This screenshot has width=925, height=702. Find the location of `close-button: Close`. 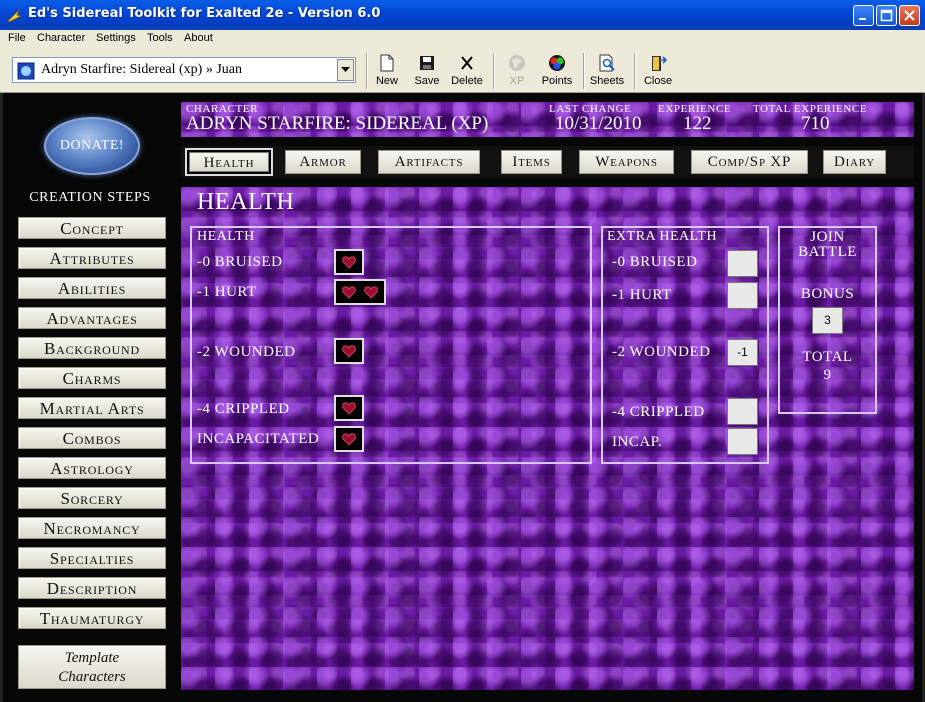

close-button: Close is located at coordinates (658, 71).